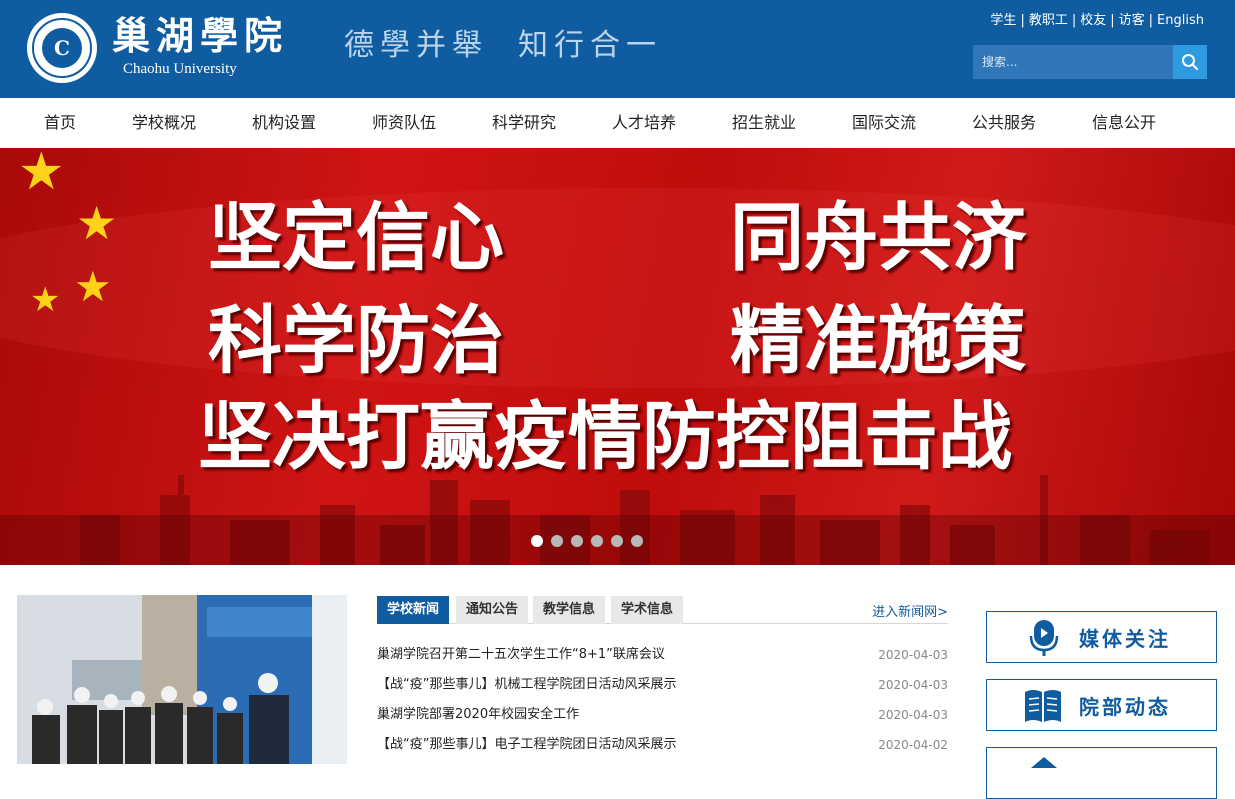 Image resolution: width=1235 pixels, height=799 pixels. I want to click on news-photo-image, so click(182, 679).